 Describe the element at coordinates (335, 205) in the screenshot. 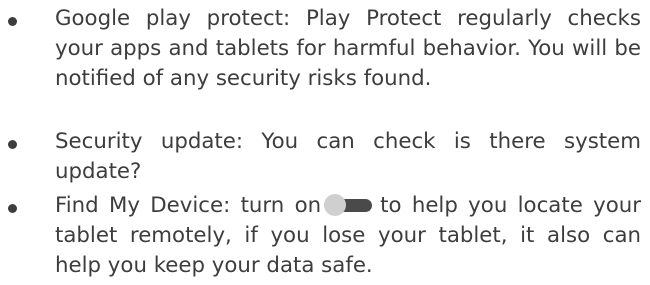

I see `toggle-knob` at that location.